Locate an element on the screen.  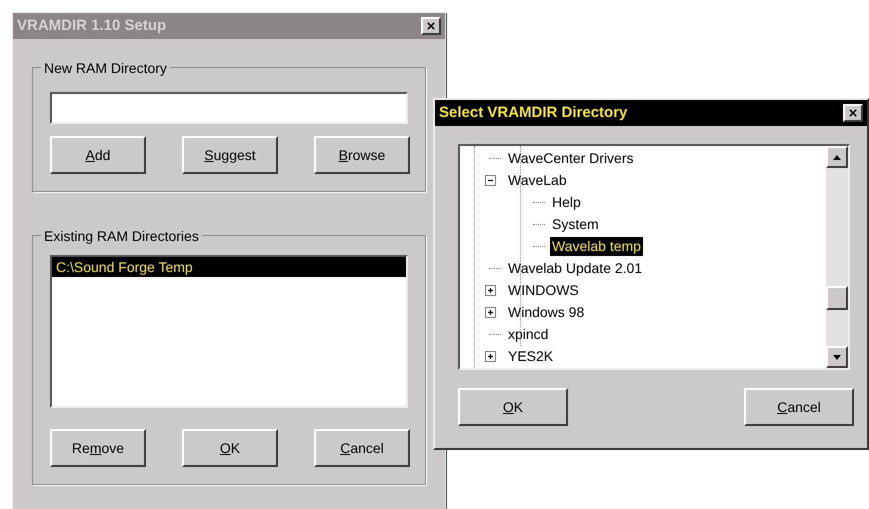
list-item: C:\Sound Forge Temp is located at coordinates (229, 267).